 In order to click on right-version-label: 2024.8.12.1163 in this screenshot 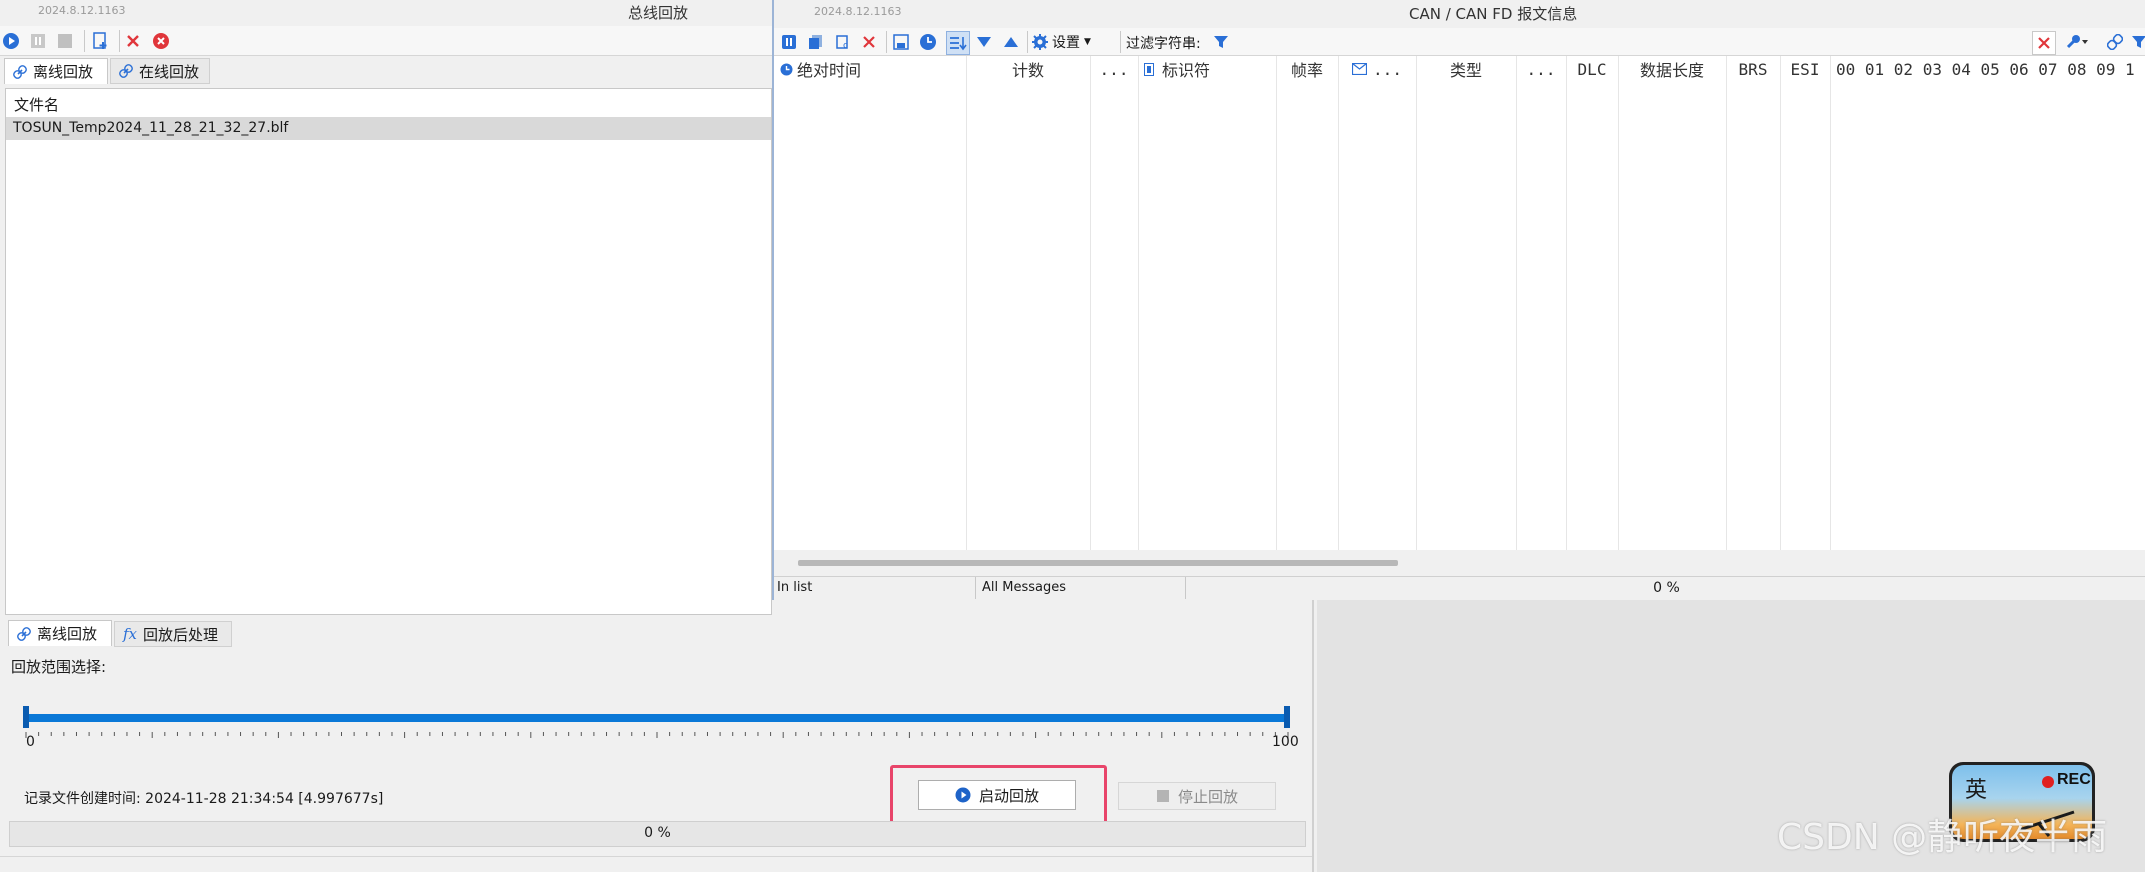, I will do `click(858, 11)`.